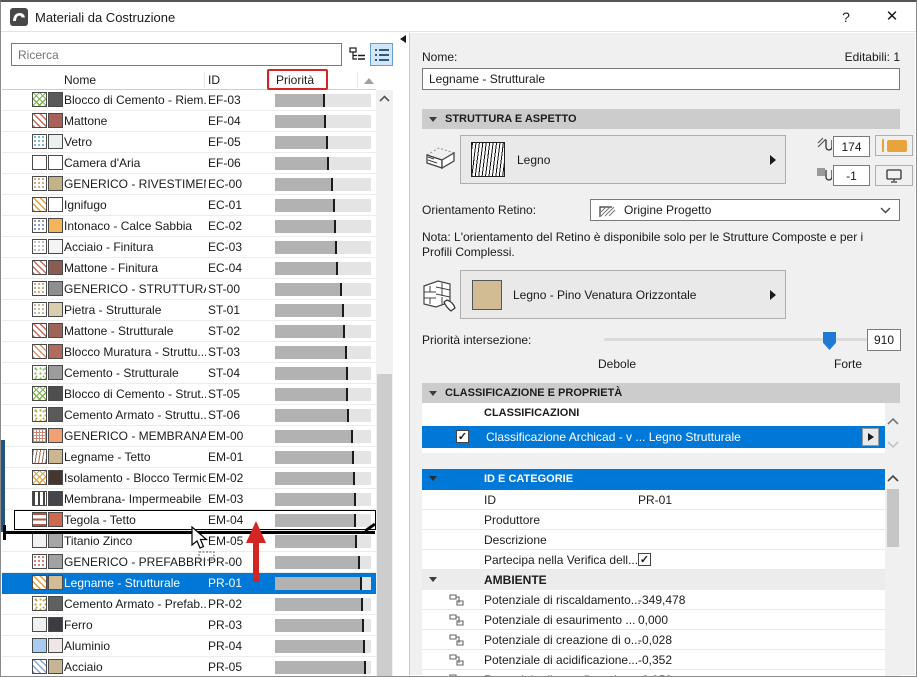 The height and width of the screenshot is (677, 917). Describe the element at coordinates (189, 604) in the screenshot. I see `table-row: Cemento Armato - Prefab... PR-02` at that location.